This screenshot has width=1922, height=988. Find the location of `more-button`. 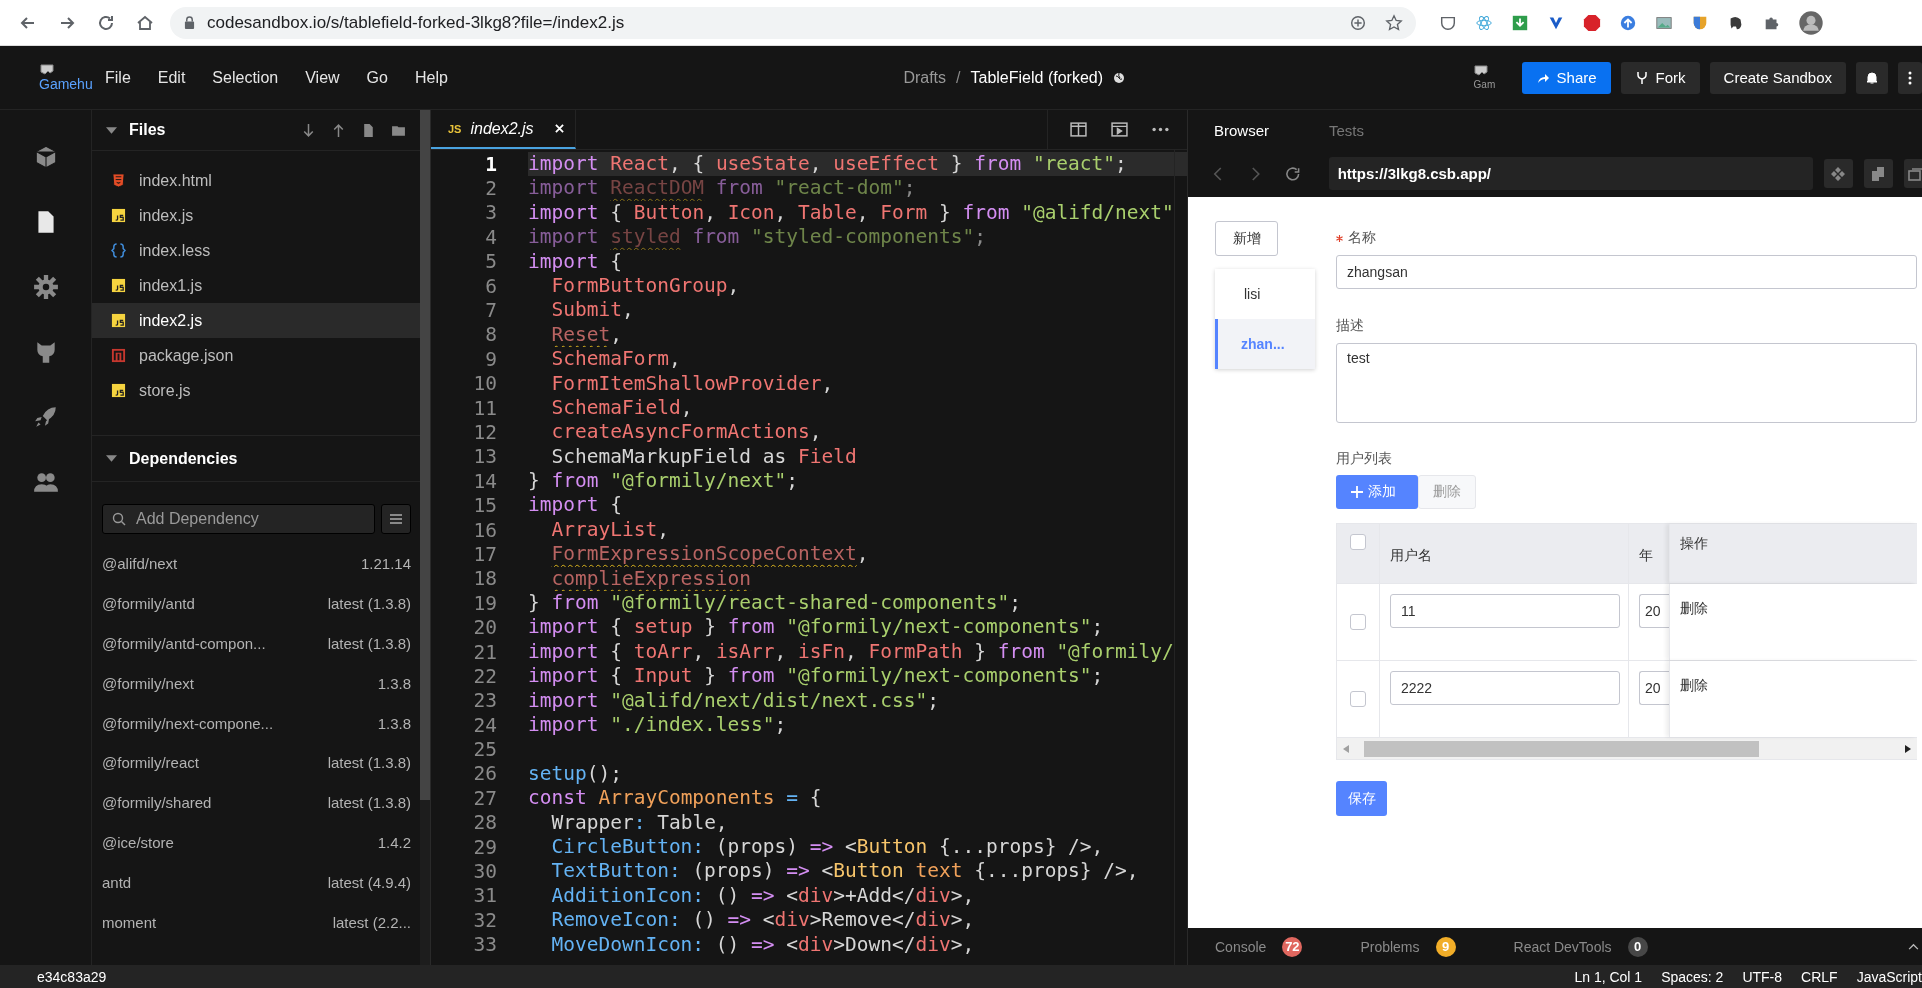

more-button is located at coordinates (1910, 77).